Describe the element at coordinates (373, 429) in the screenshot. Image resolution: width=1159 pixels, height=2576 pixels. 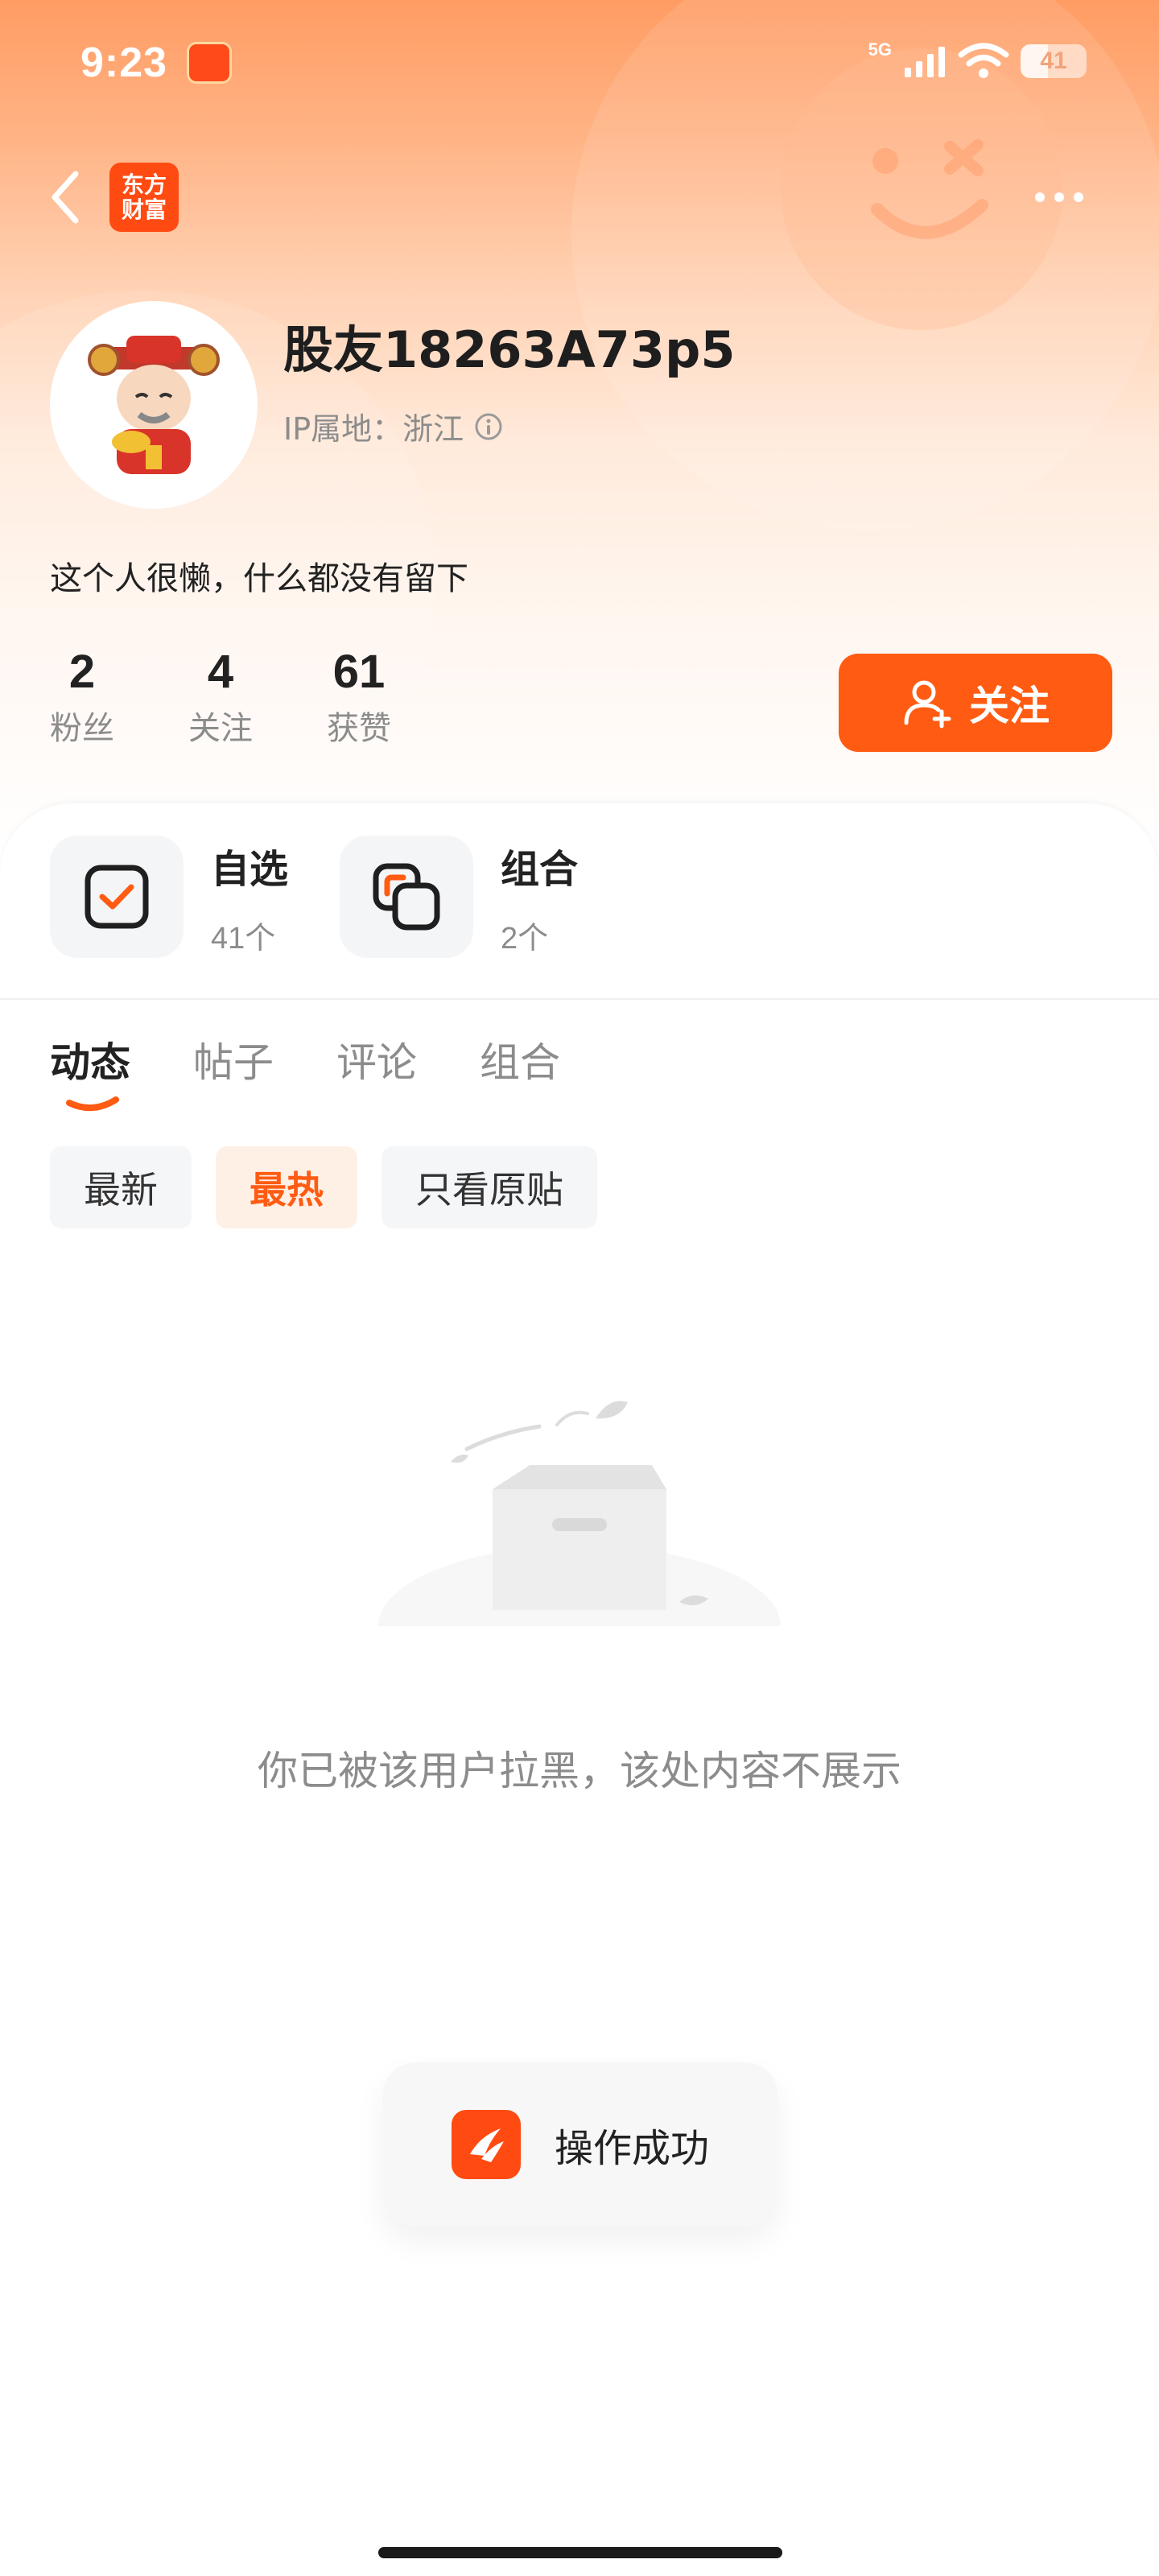
I see `ip-location: IP属地：浙江` at that location.